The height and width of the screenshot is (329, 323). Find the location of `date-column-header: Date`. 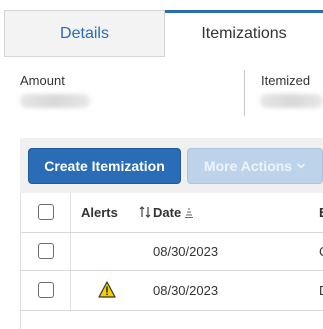

date-column-header: Date is located at coordinates (167, 212).